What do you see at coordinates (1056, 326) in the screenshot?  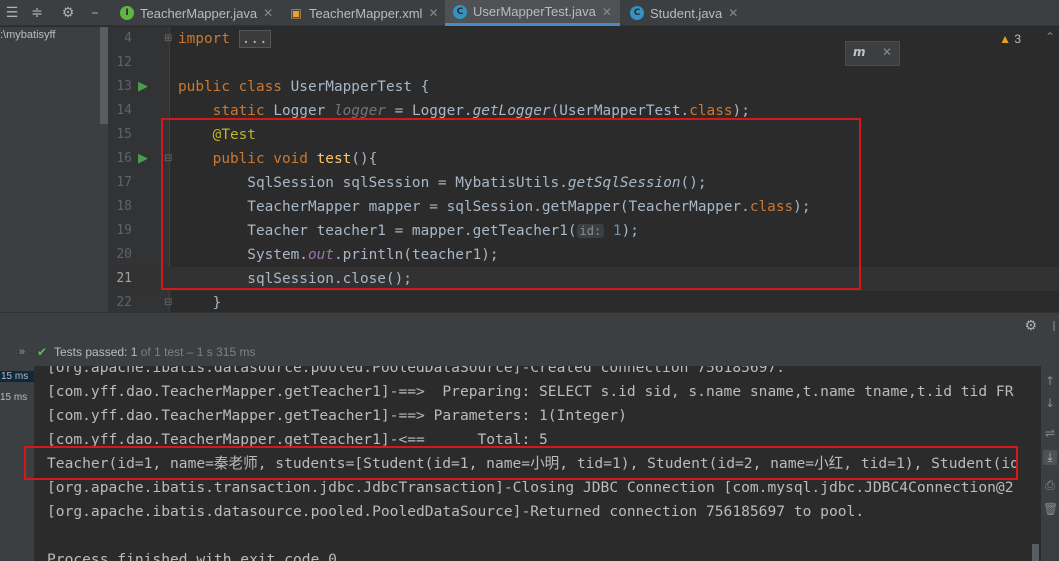 I see `panel-resize-handle` at bounding box center [1056, 326].